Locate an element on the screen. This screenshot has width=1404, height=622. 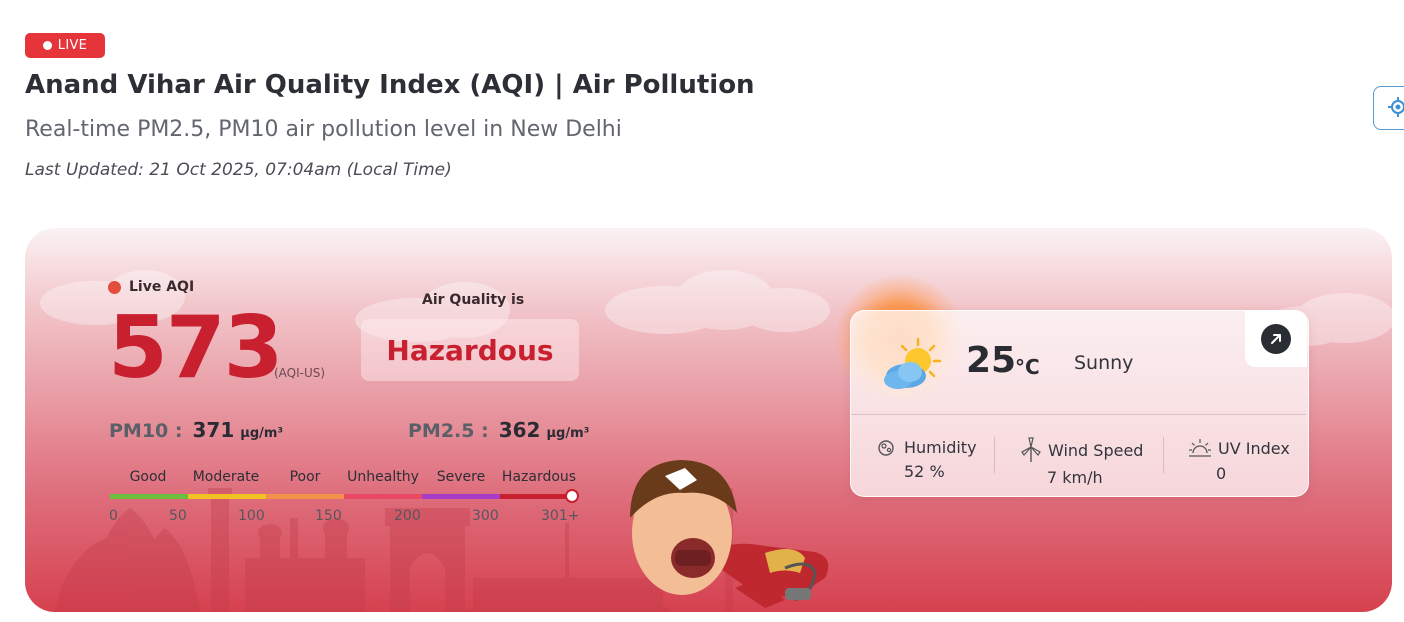
pm10-label: PM10 : is located at coordinates (146, 431).